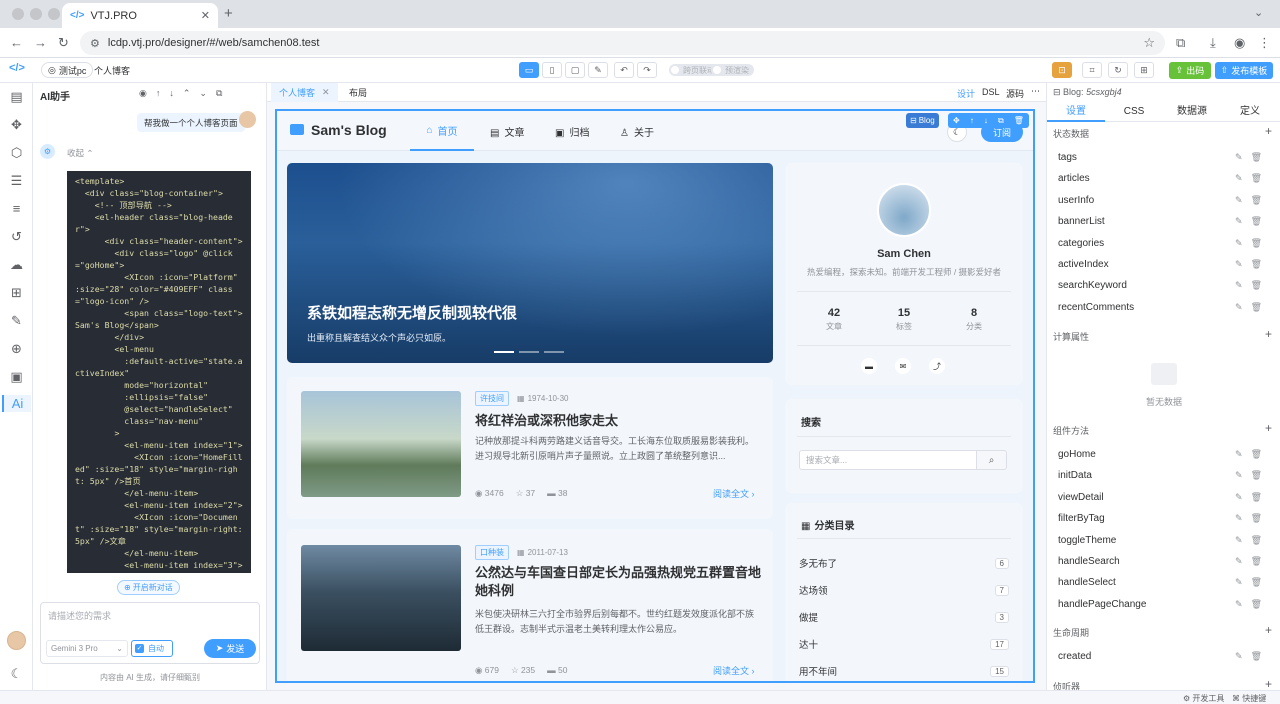 The image size is (1280, 704). What do you see at coordinates (1264, 43) in the screenshot?
I see `menu-kebab-icon: ⋮` at bounding box center [1264, 43].